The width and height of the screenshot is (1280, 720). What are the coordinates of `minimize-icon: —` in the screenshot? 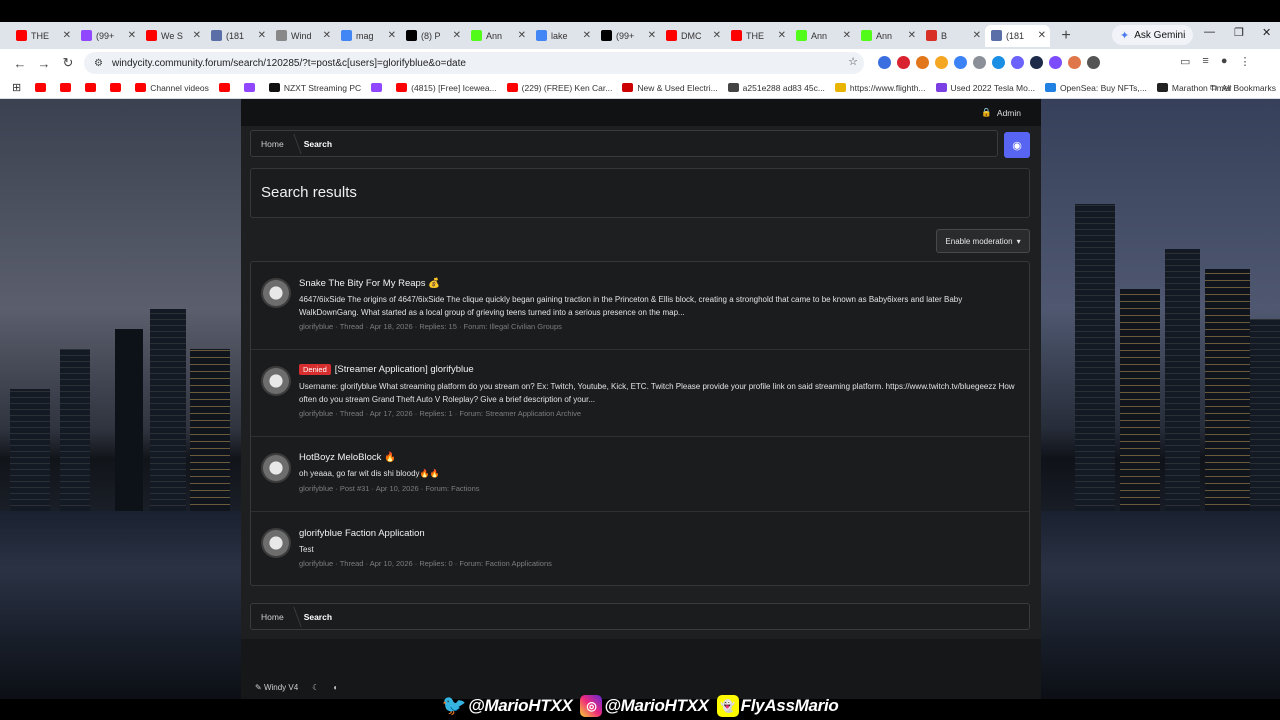 It's located at (1209, 32).